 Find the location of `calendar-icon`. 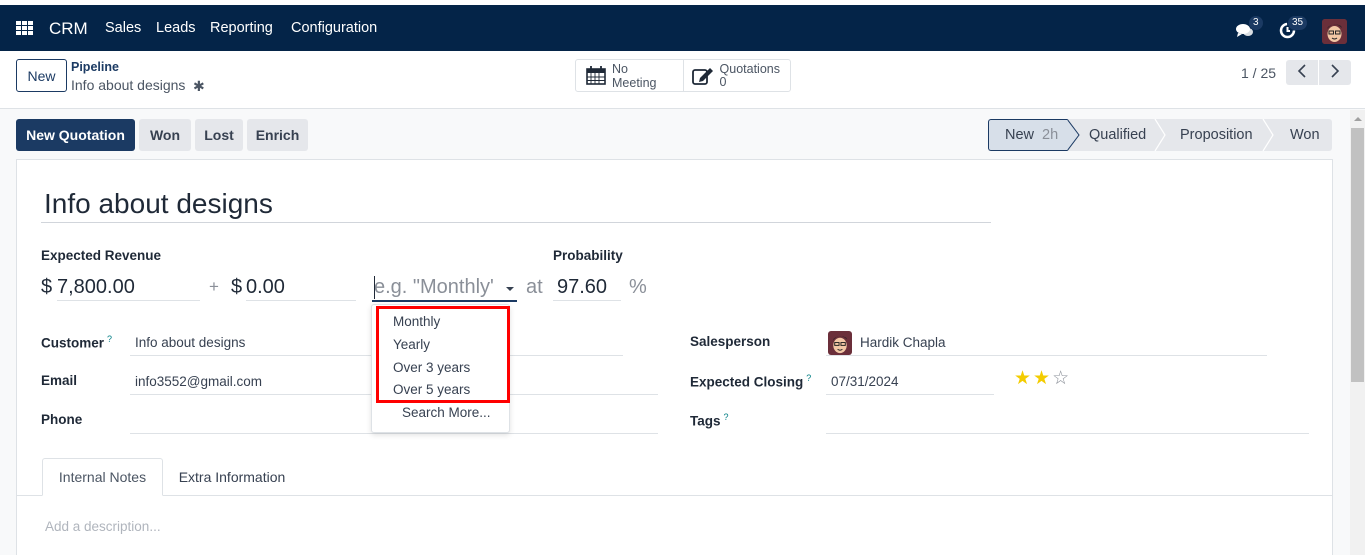

calendar-icon is located at coordinates (596, 75).